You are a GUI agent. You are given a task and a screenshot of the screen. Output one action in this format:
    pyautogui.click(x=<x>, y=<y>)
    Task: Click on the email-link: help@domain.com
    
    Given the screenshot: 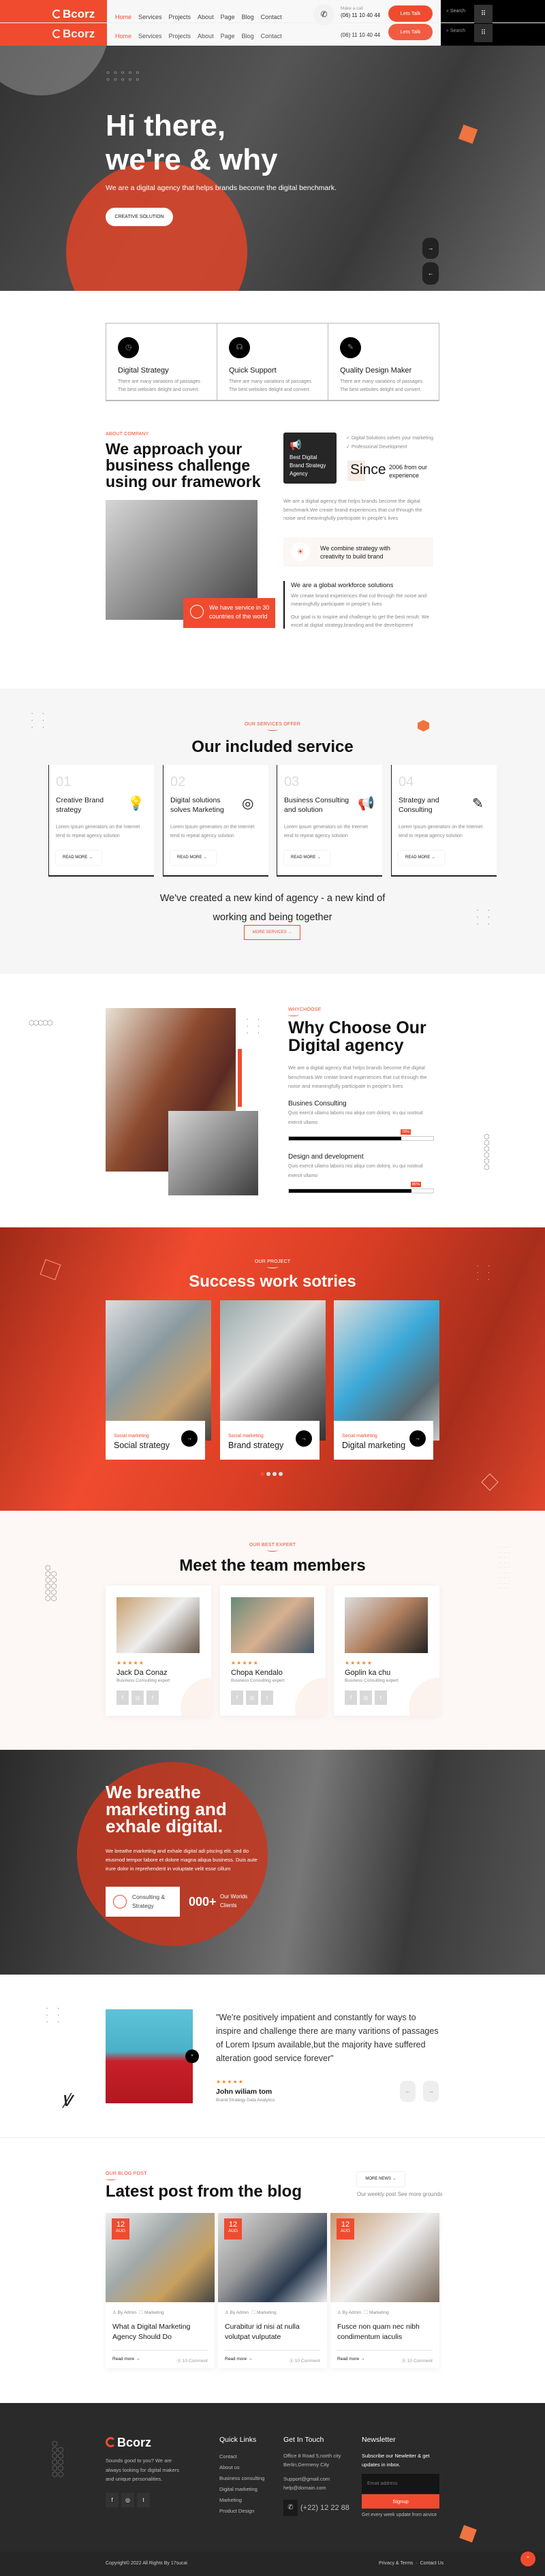 What is the action you would take?
    pyautogui.click(x=312, y=2487)
    